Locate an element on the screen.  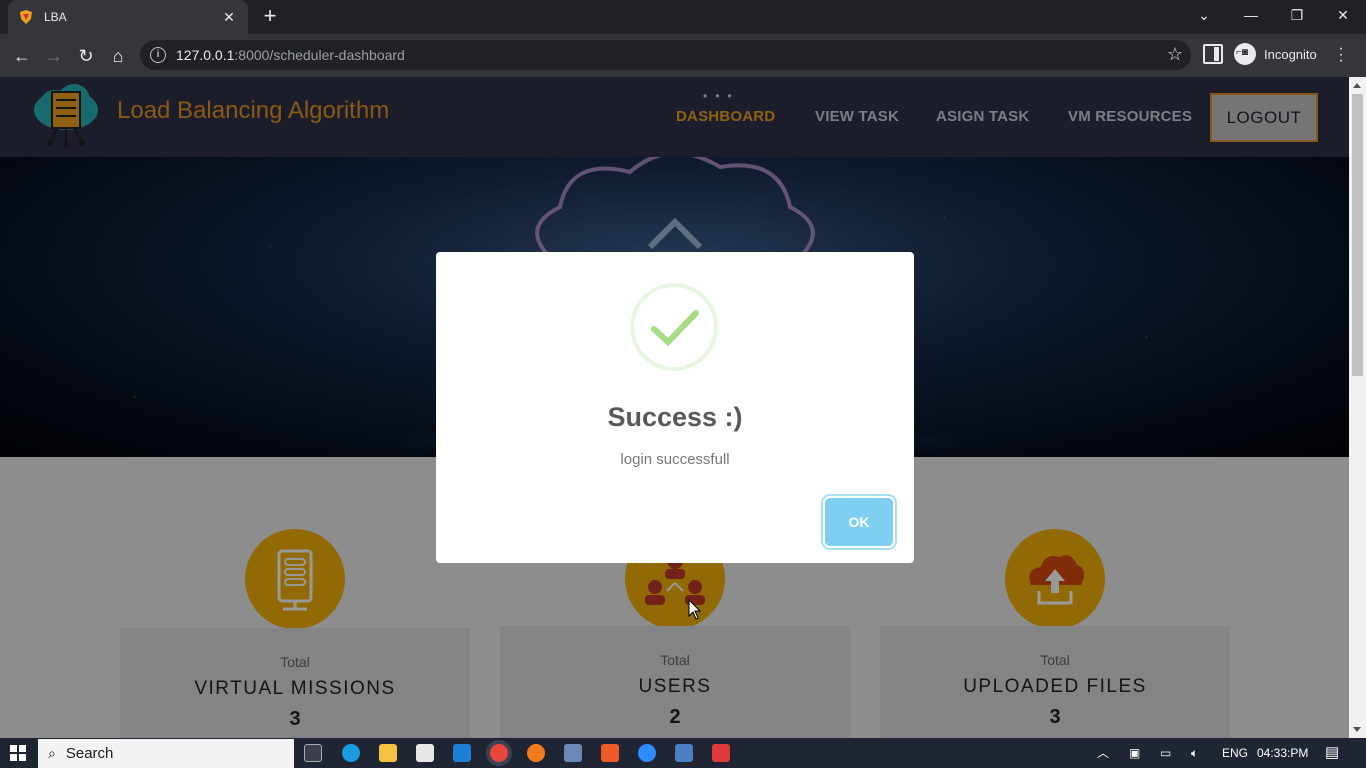
tab-search-icon: ⌄ is located at coordinates (1204, 15).